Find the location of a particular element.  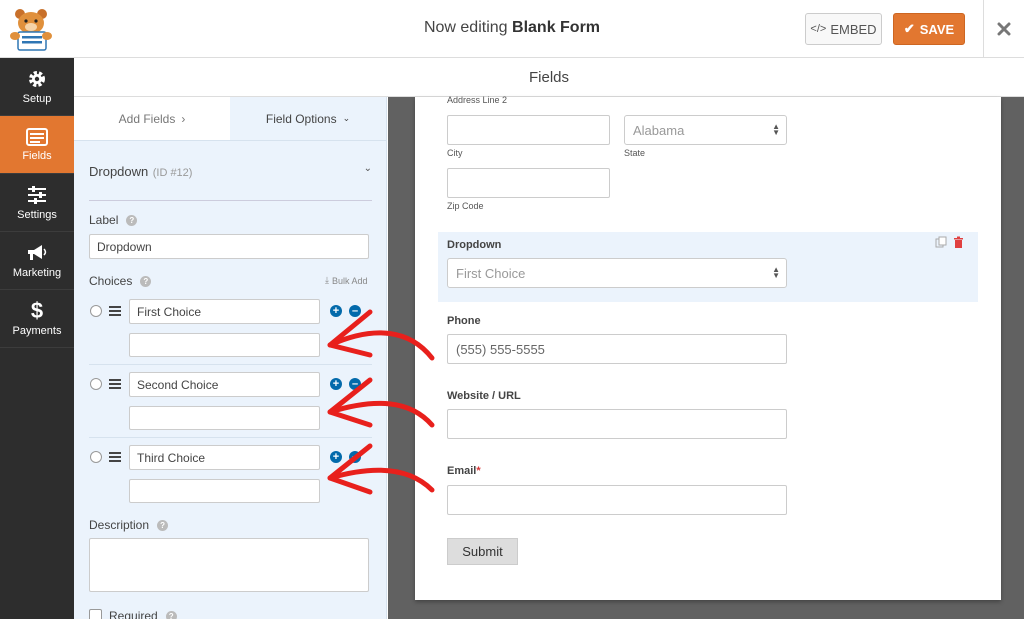

nav-item-setup: Setup is located at coordinates (37, 87).